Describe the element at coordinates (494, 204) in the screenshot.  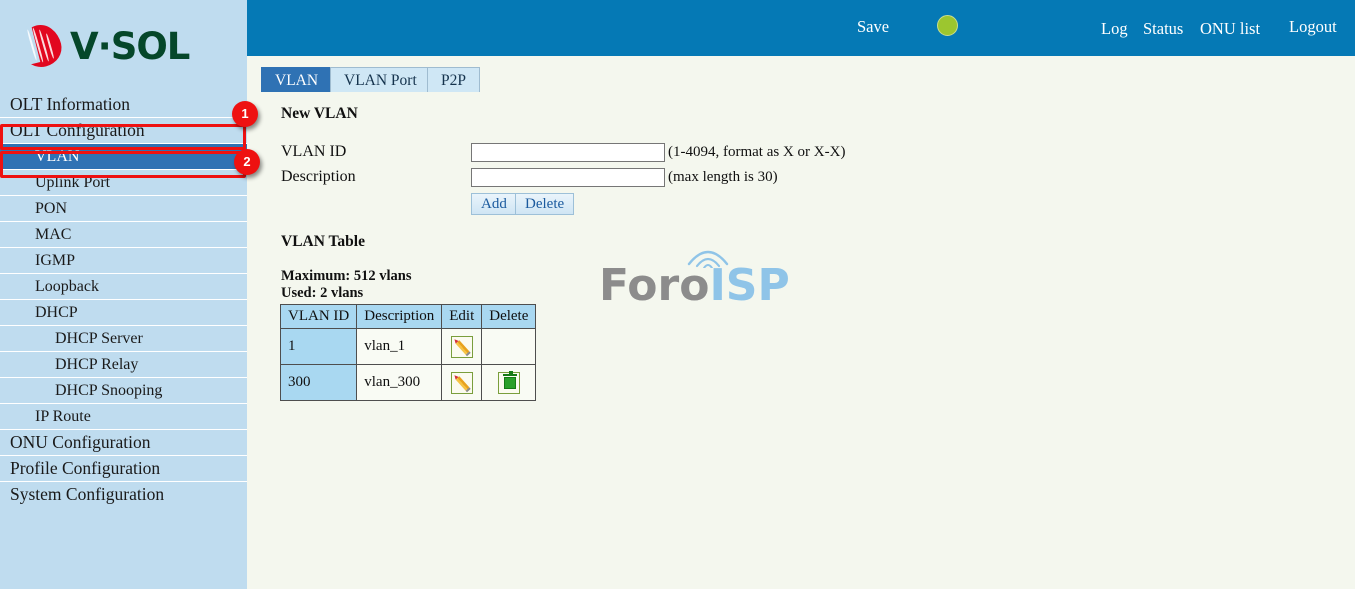
I see `add-button: Add` at that location.